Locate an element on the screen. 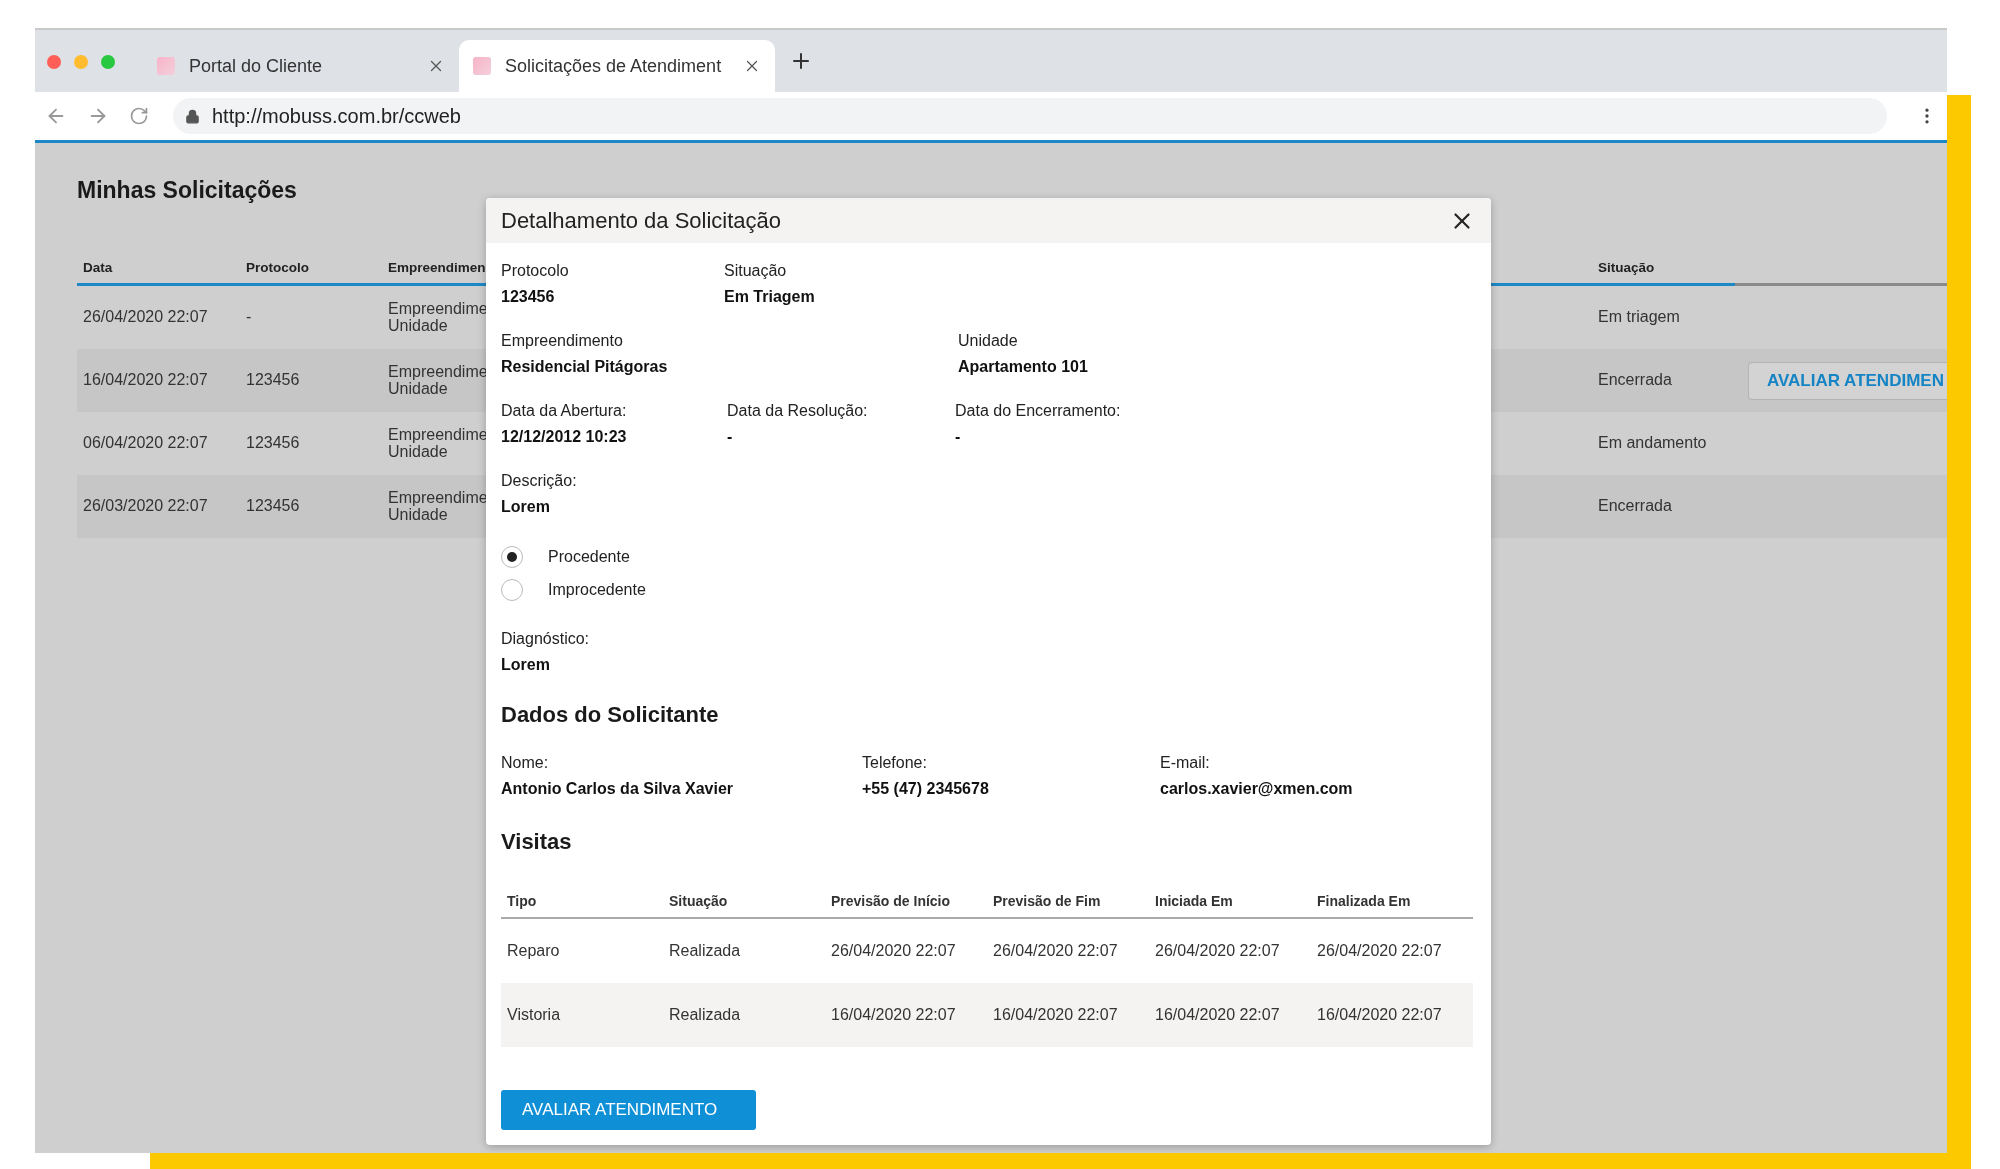 The image size is (2000, 1169). section-heading: Dados do Solicitante is located at coordinates (610, 715).